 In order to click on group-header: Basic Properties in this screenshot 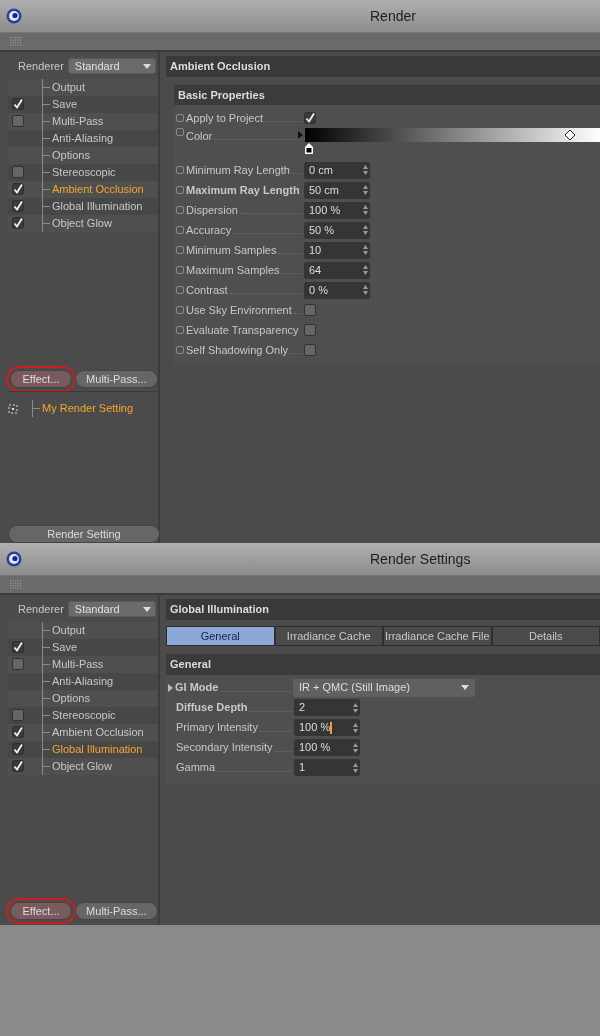, I will do `click(387, 94)`.